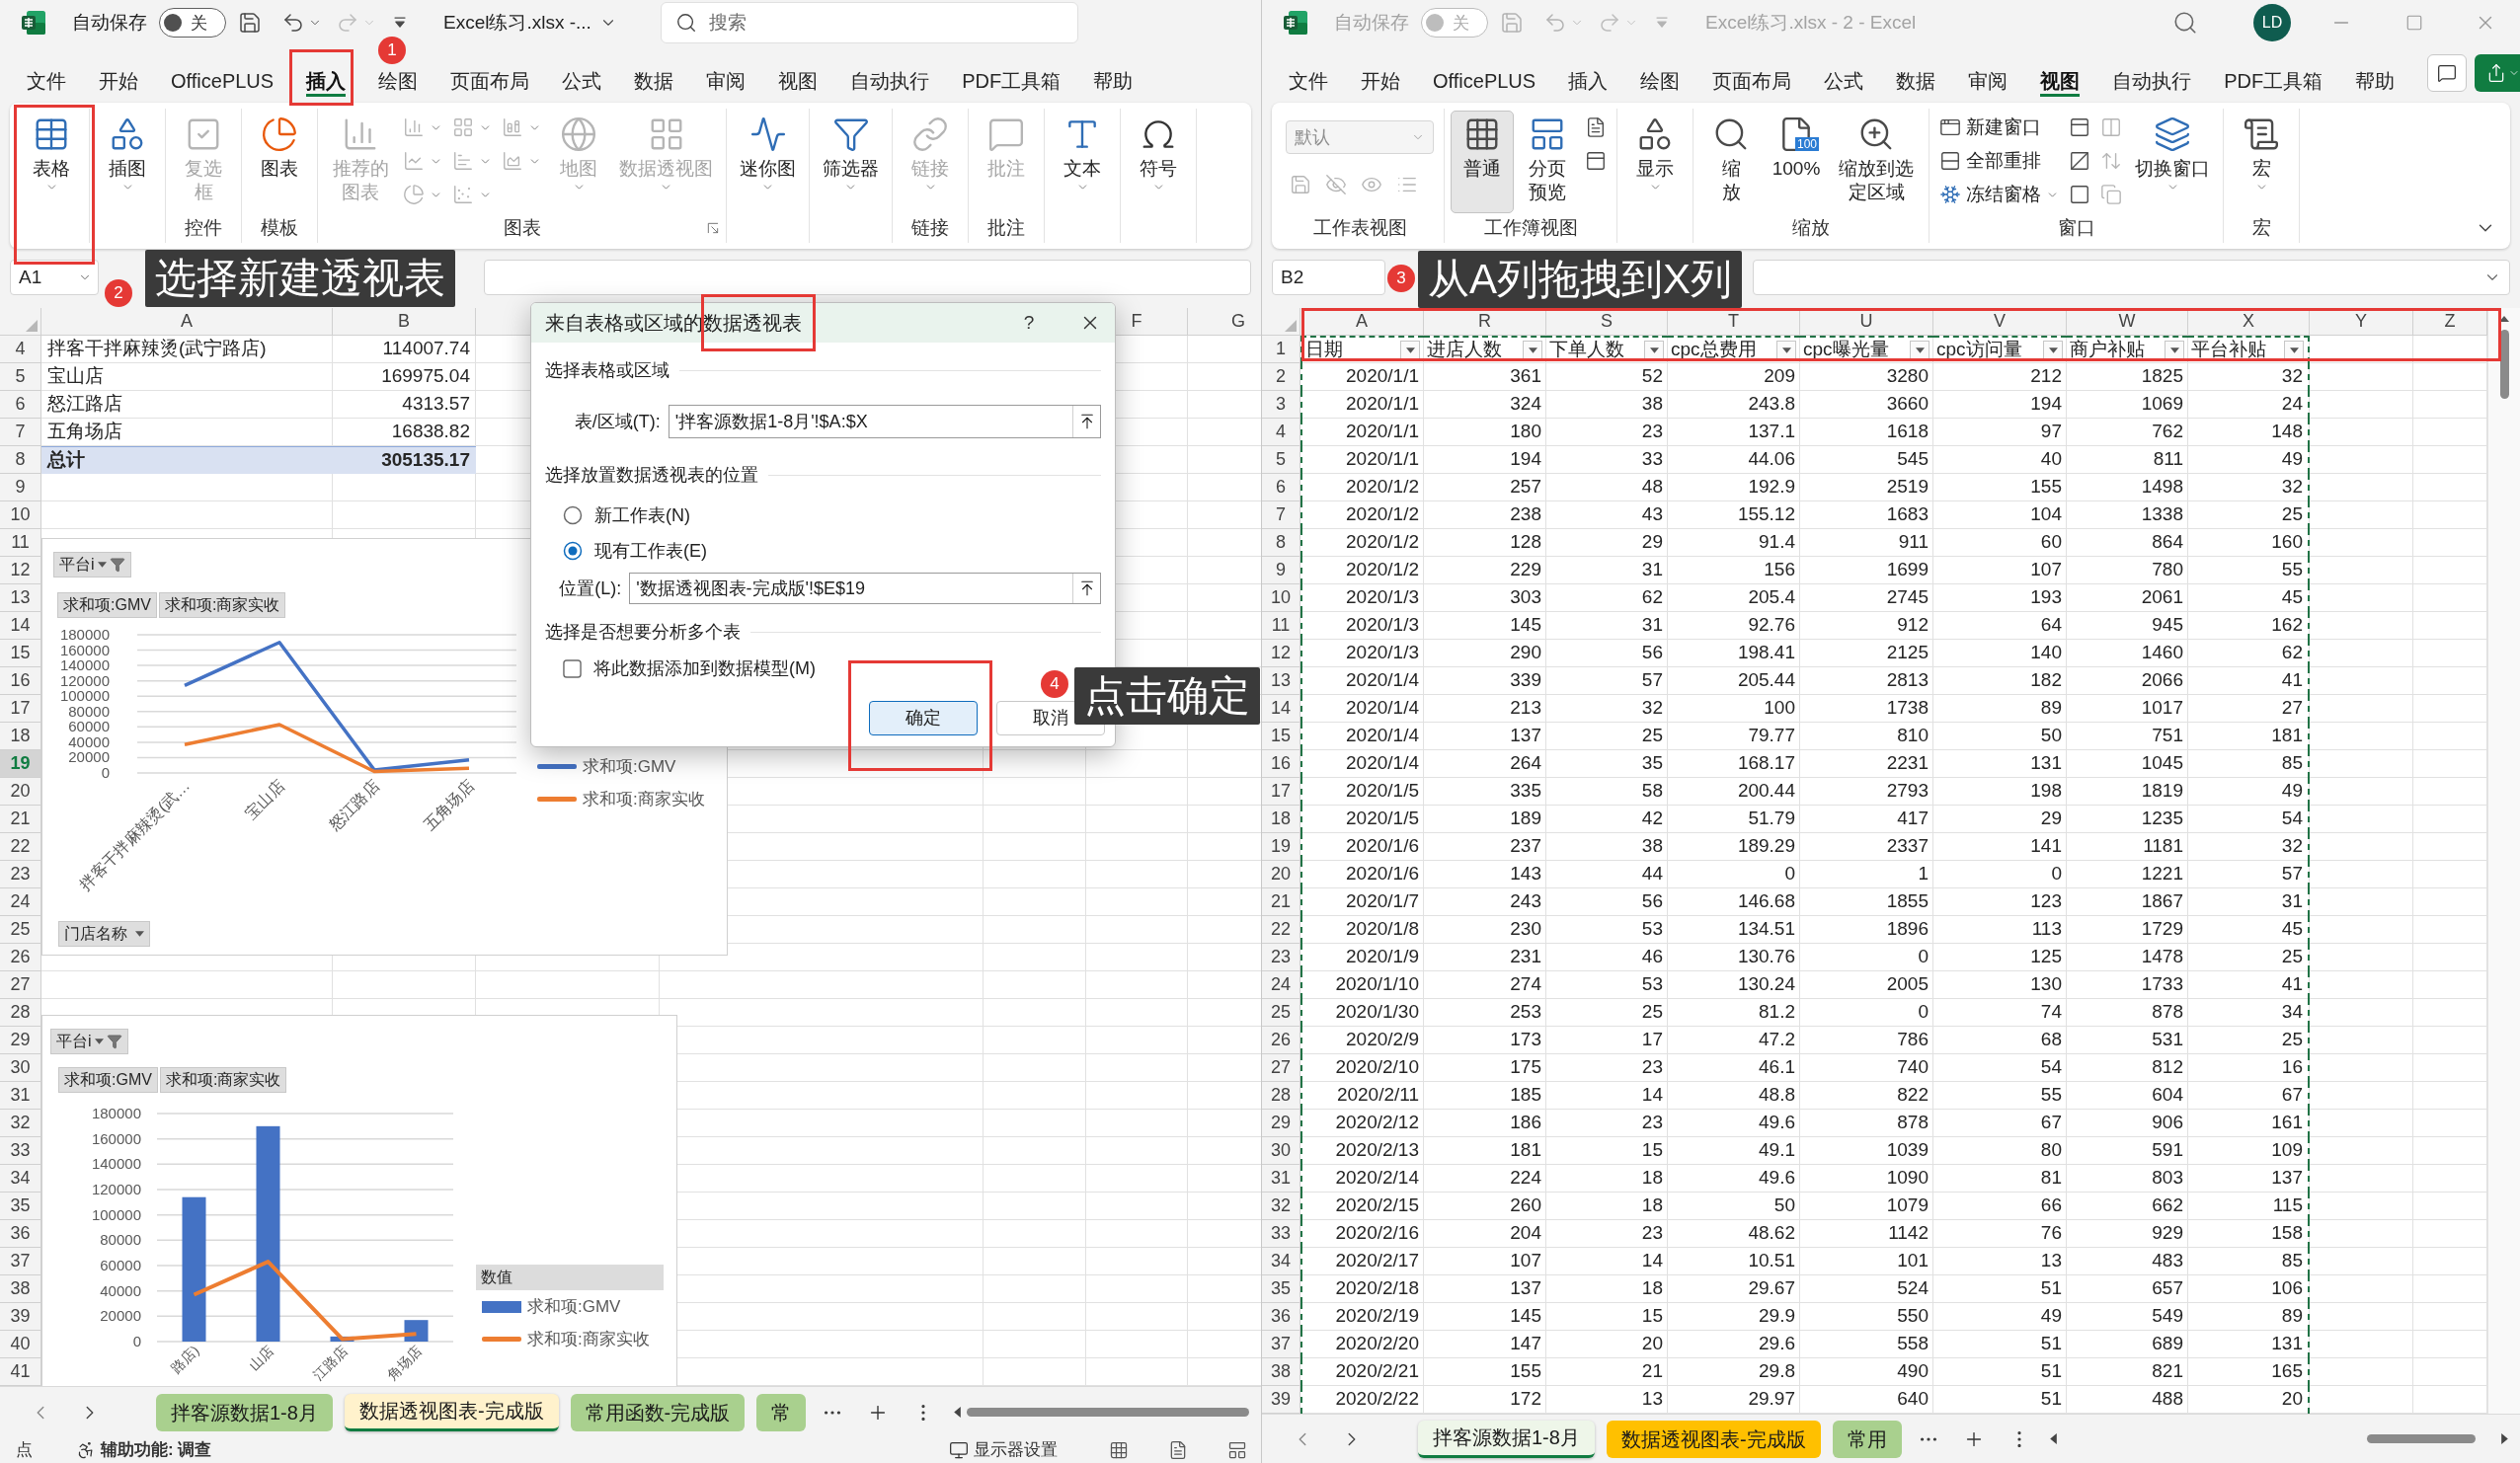 The width and height of the screenshot is (2520, 1463). What do you see at coordinates (1281, 1096) in the screenshot?
I see `row-header: 28` at bounding box center [1281, 1096].